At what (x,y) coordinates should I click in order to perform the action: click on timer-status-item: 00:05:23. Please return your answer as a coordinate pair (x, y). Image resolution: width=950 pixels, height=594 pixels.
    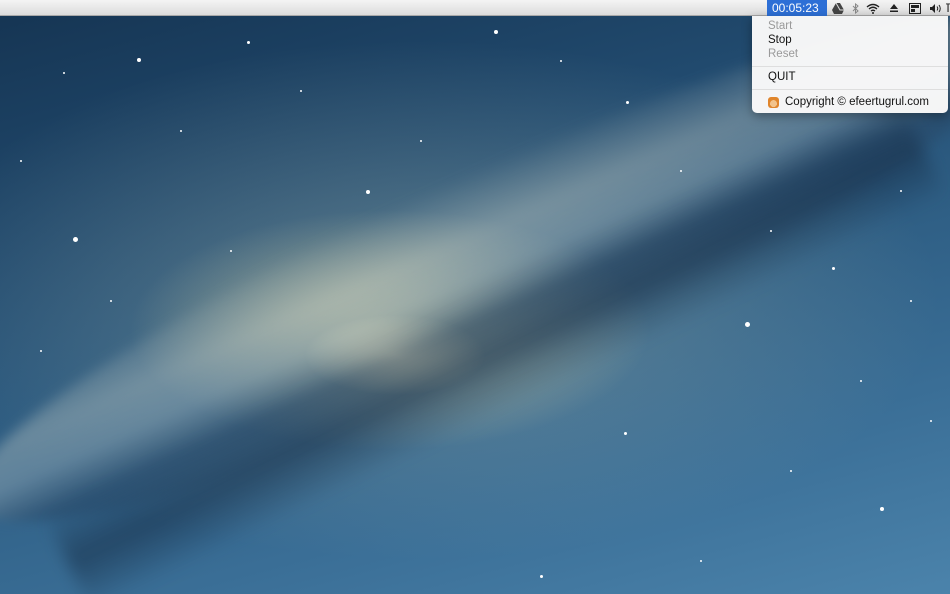
    Looking at the image, I should click on (797, 8).